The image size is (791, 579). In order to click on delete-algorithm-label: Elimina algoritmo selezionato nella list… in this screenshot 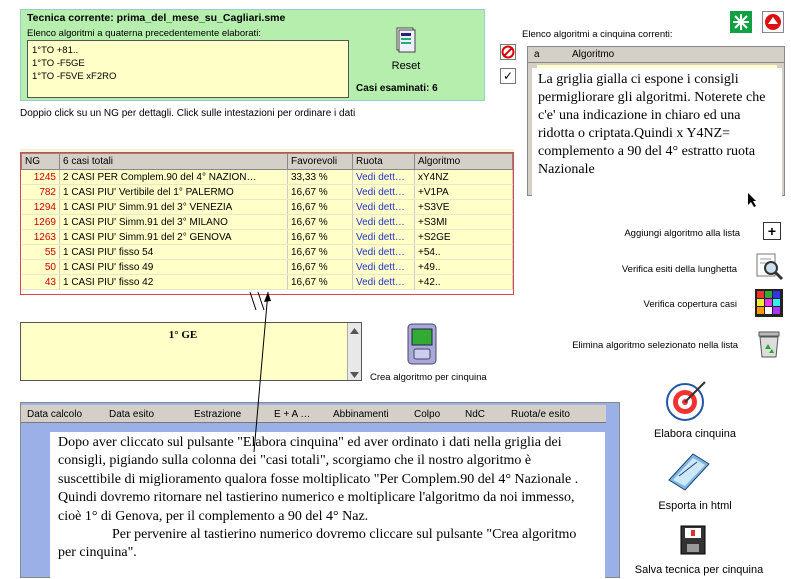, I will do `click(655, 345)`.